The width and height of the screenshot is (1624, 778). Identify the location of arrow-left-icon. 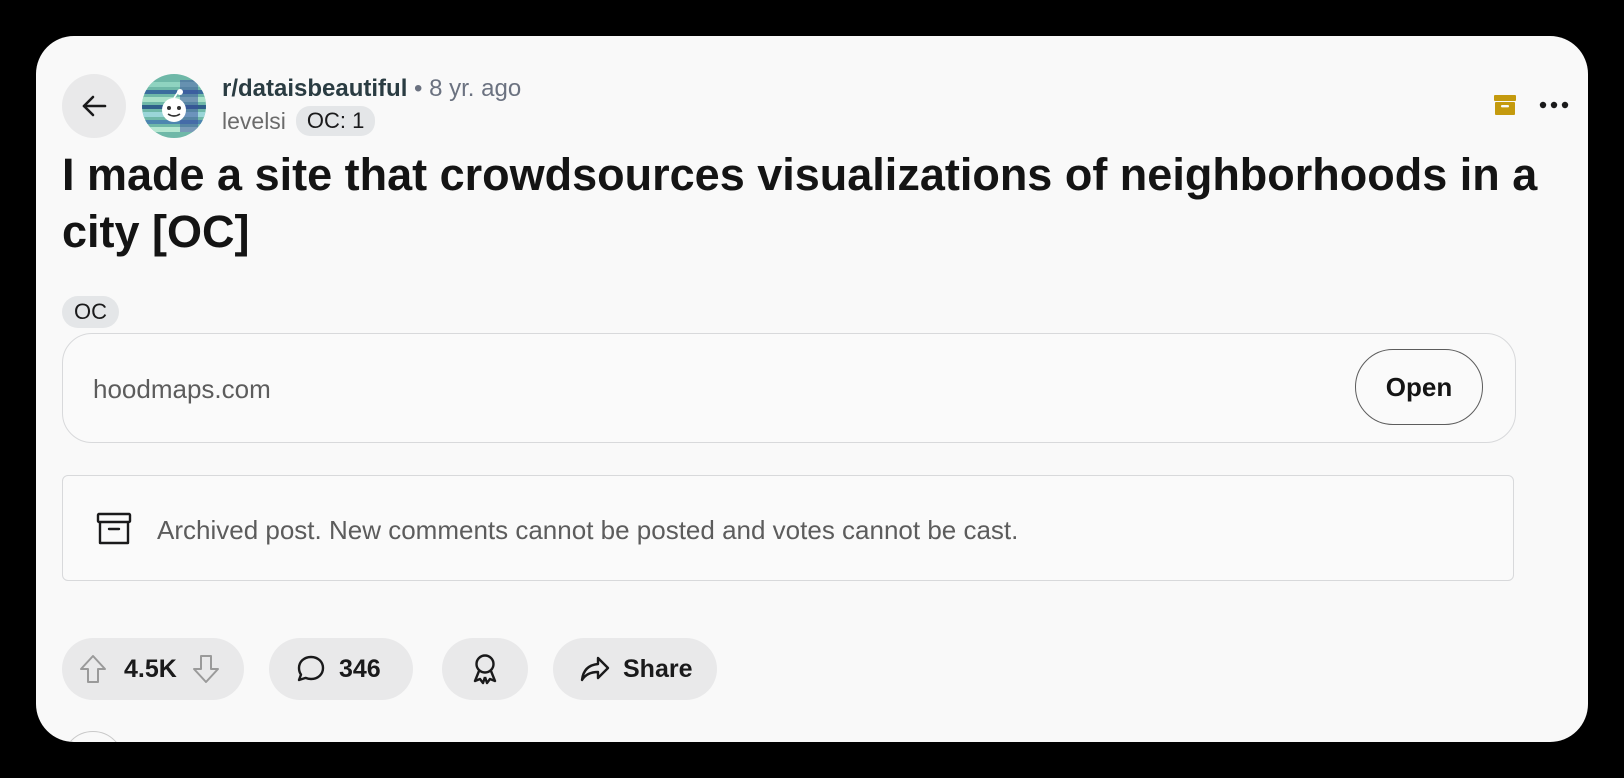
(94, 106).